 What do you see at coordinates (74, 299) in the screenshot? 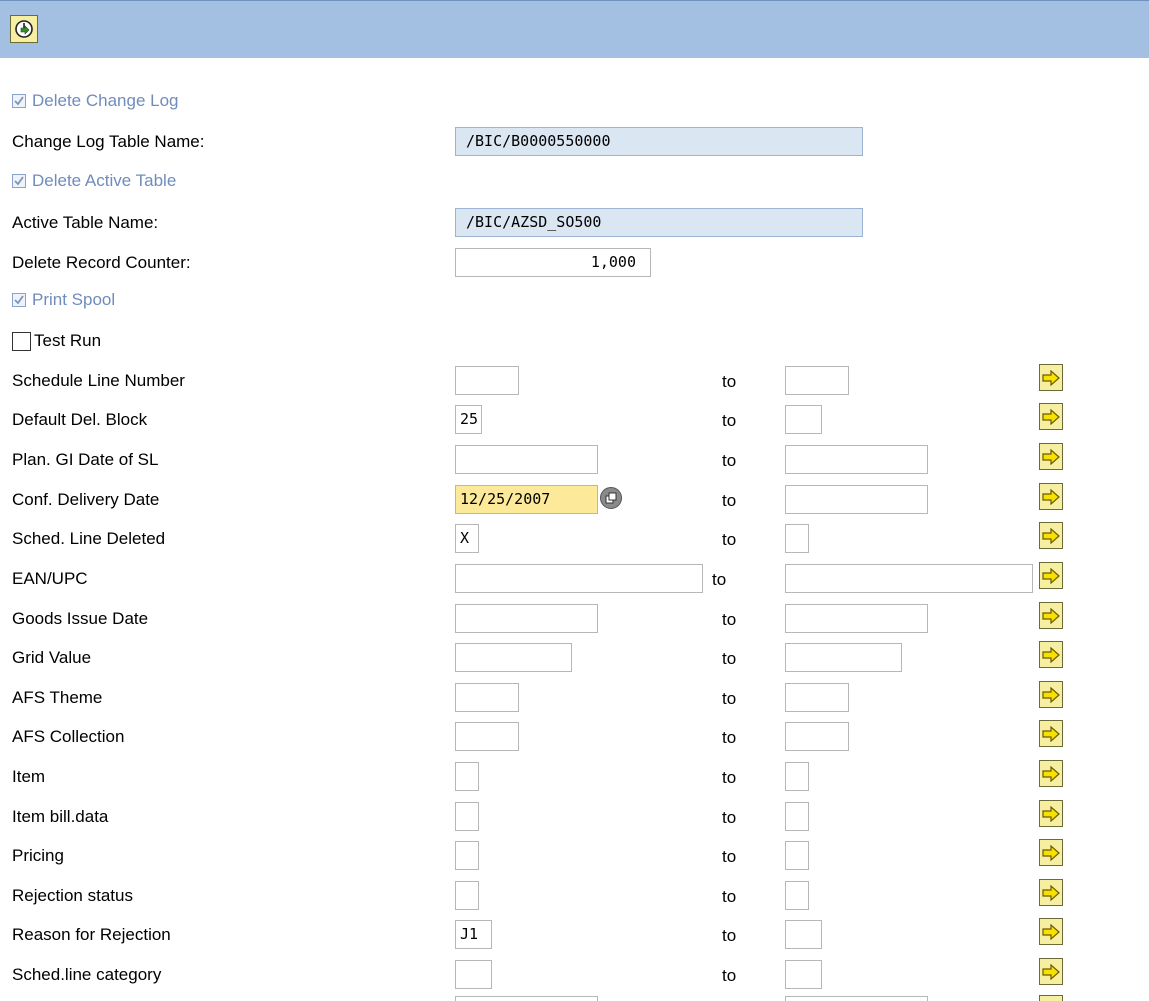
I see `print-spool-label: Print Spool` at bounding box center [74, 299].